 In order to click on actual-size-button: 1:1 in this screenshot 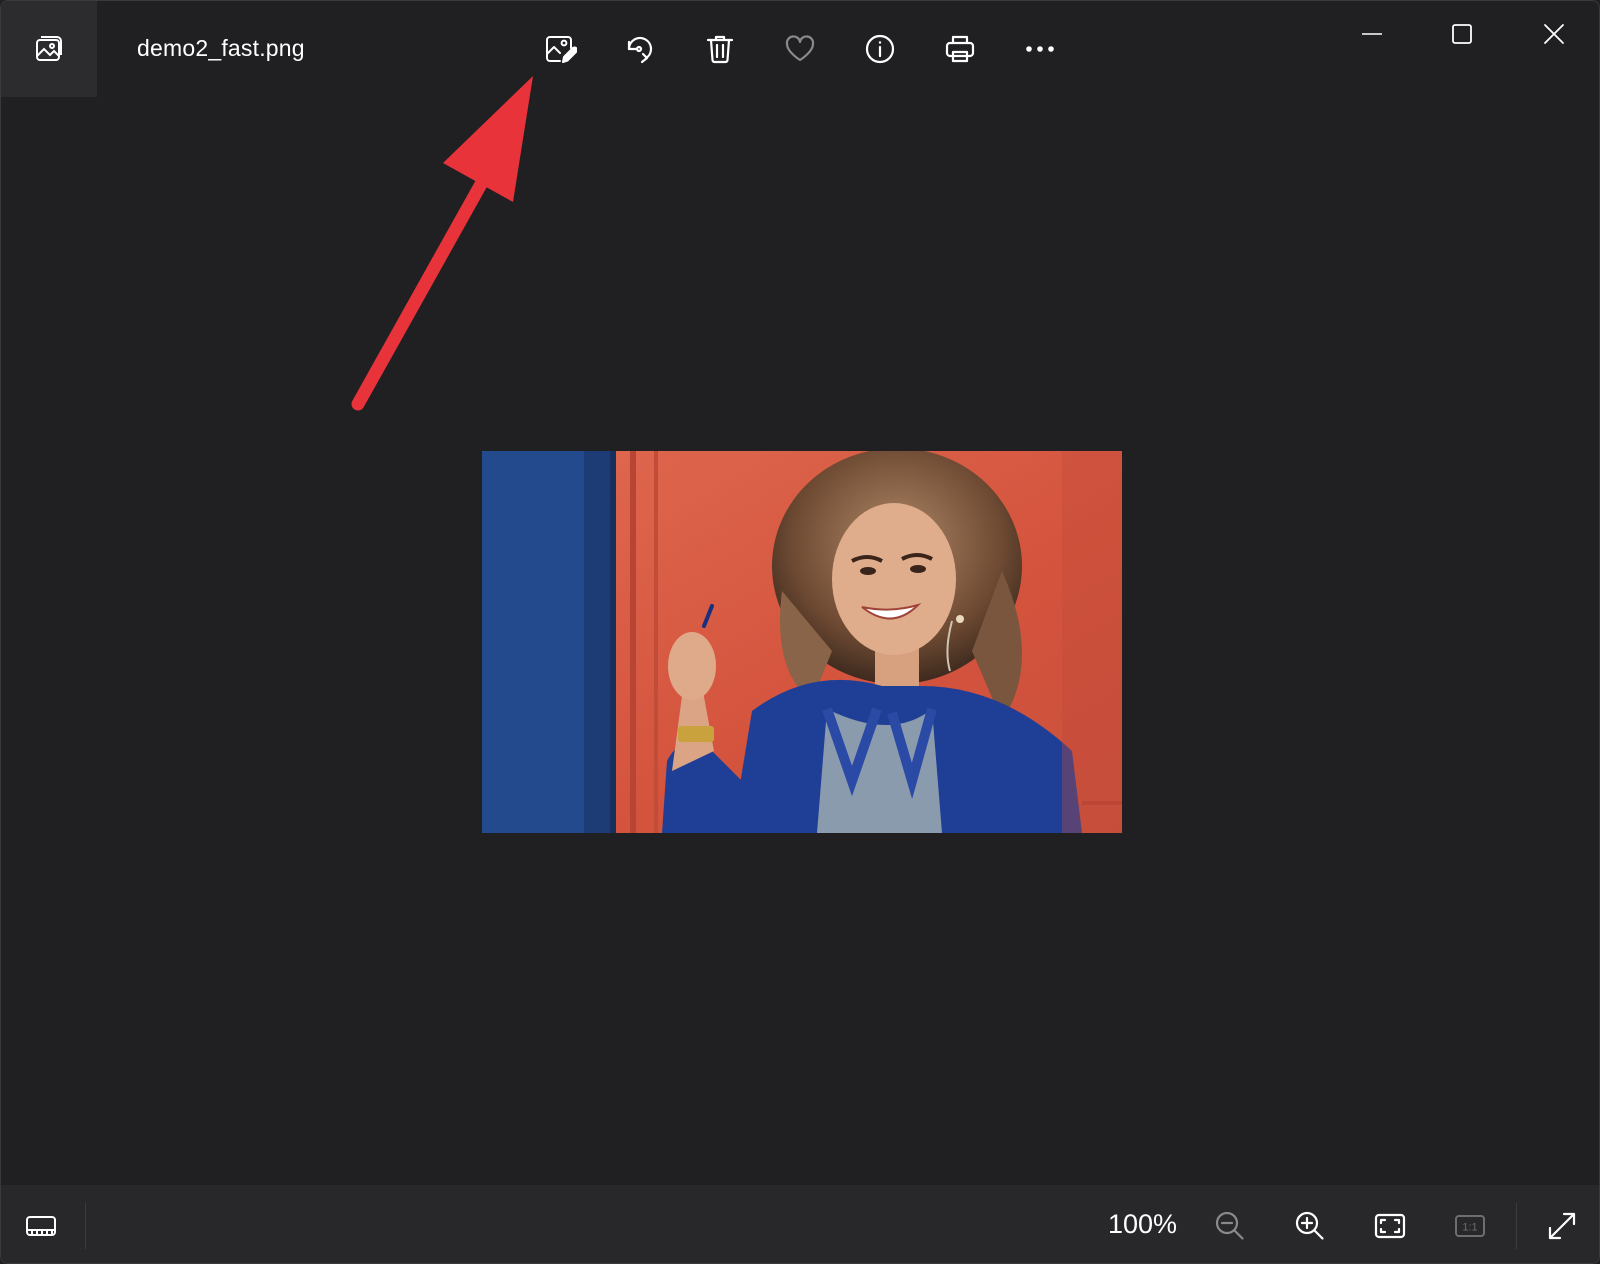, I will do `click(1470, 1226)`.